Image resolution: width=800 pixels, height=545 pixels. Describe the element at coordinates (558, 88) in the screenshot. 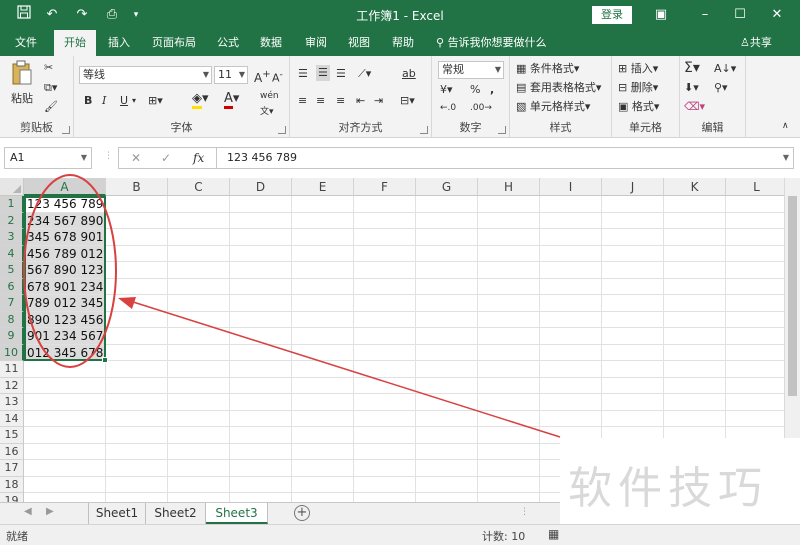

I see `format-as-table-button: ▤ 套用表格格式▾` at that location.